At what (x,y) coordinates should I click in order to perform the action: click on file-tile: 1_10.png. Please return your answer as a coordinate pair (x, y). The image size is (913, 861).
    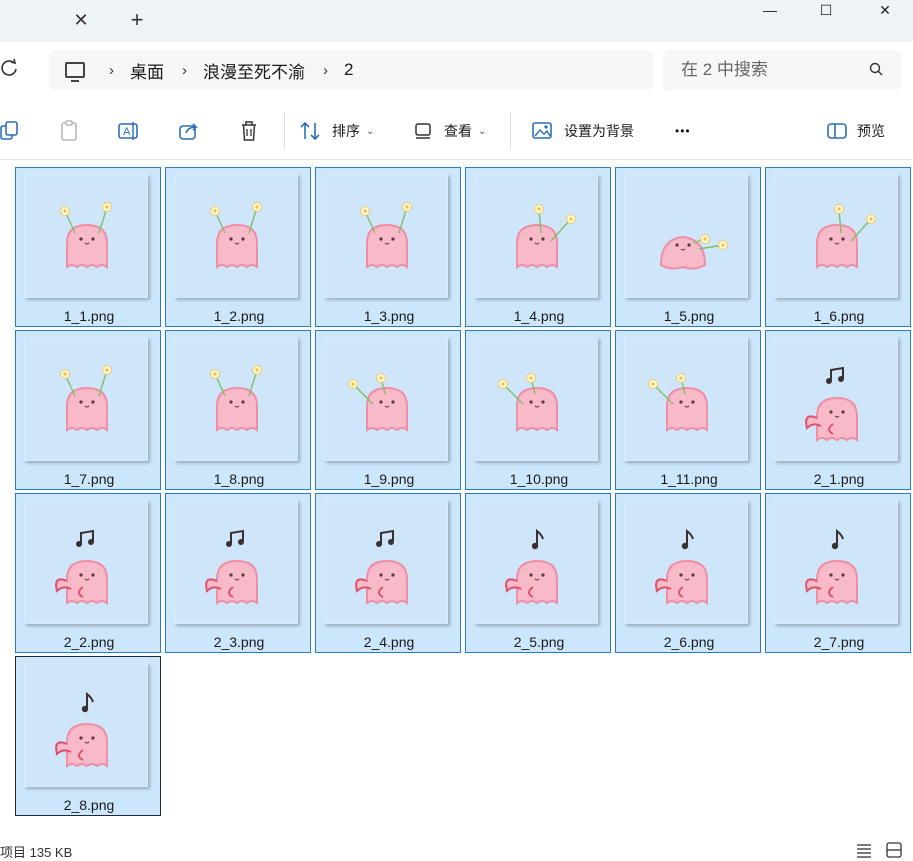
    Looking at the image, I should click on (538, 410).